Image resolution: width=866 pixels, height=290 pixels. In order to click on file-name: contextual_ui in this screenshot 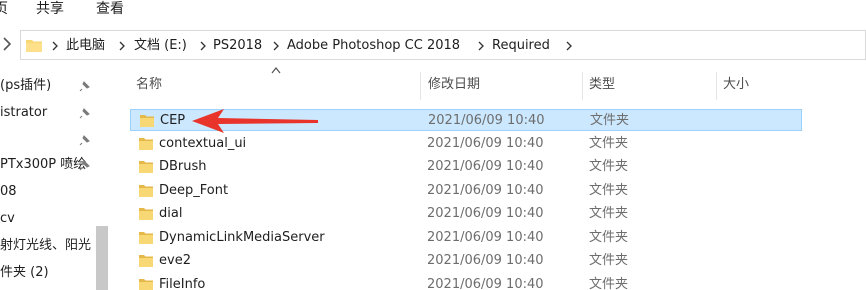, I will do `click(203, 143)`.